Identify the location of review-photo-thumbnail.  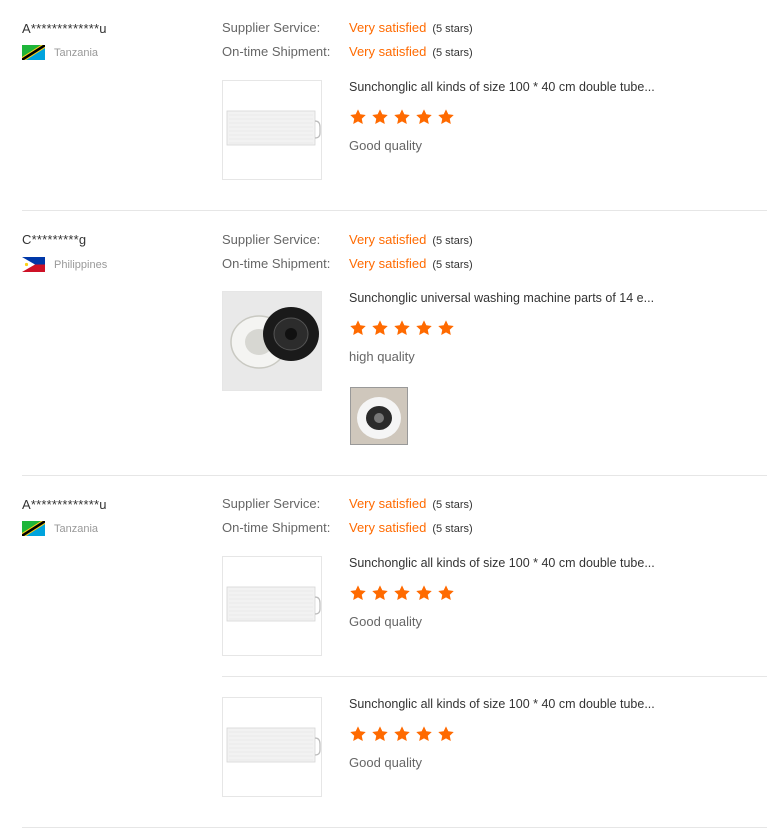
(379, 416).